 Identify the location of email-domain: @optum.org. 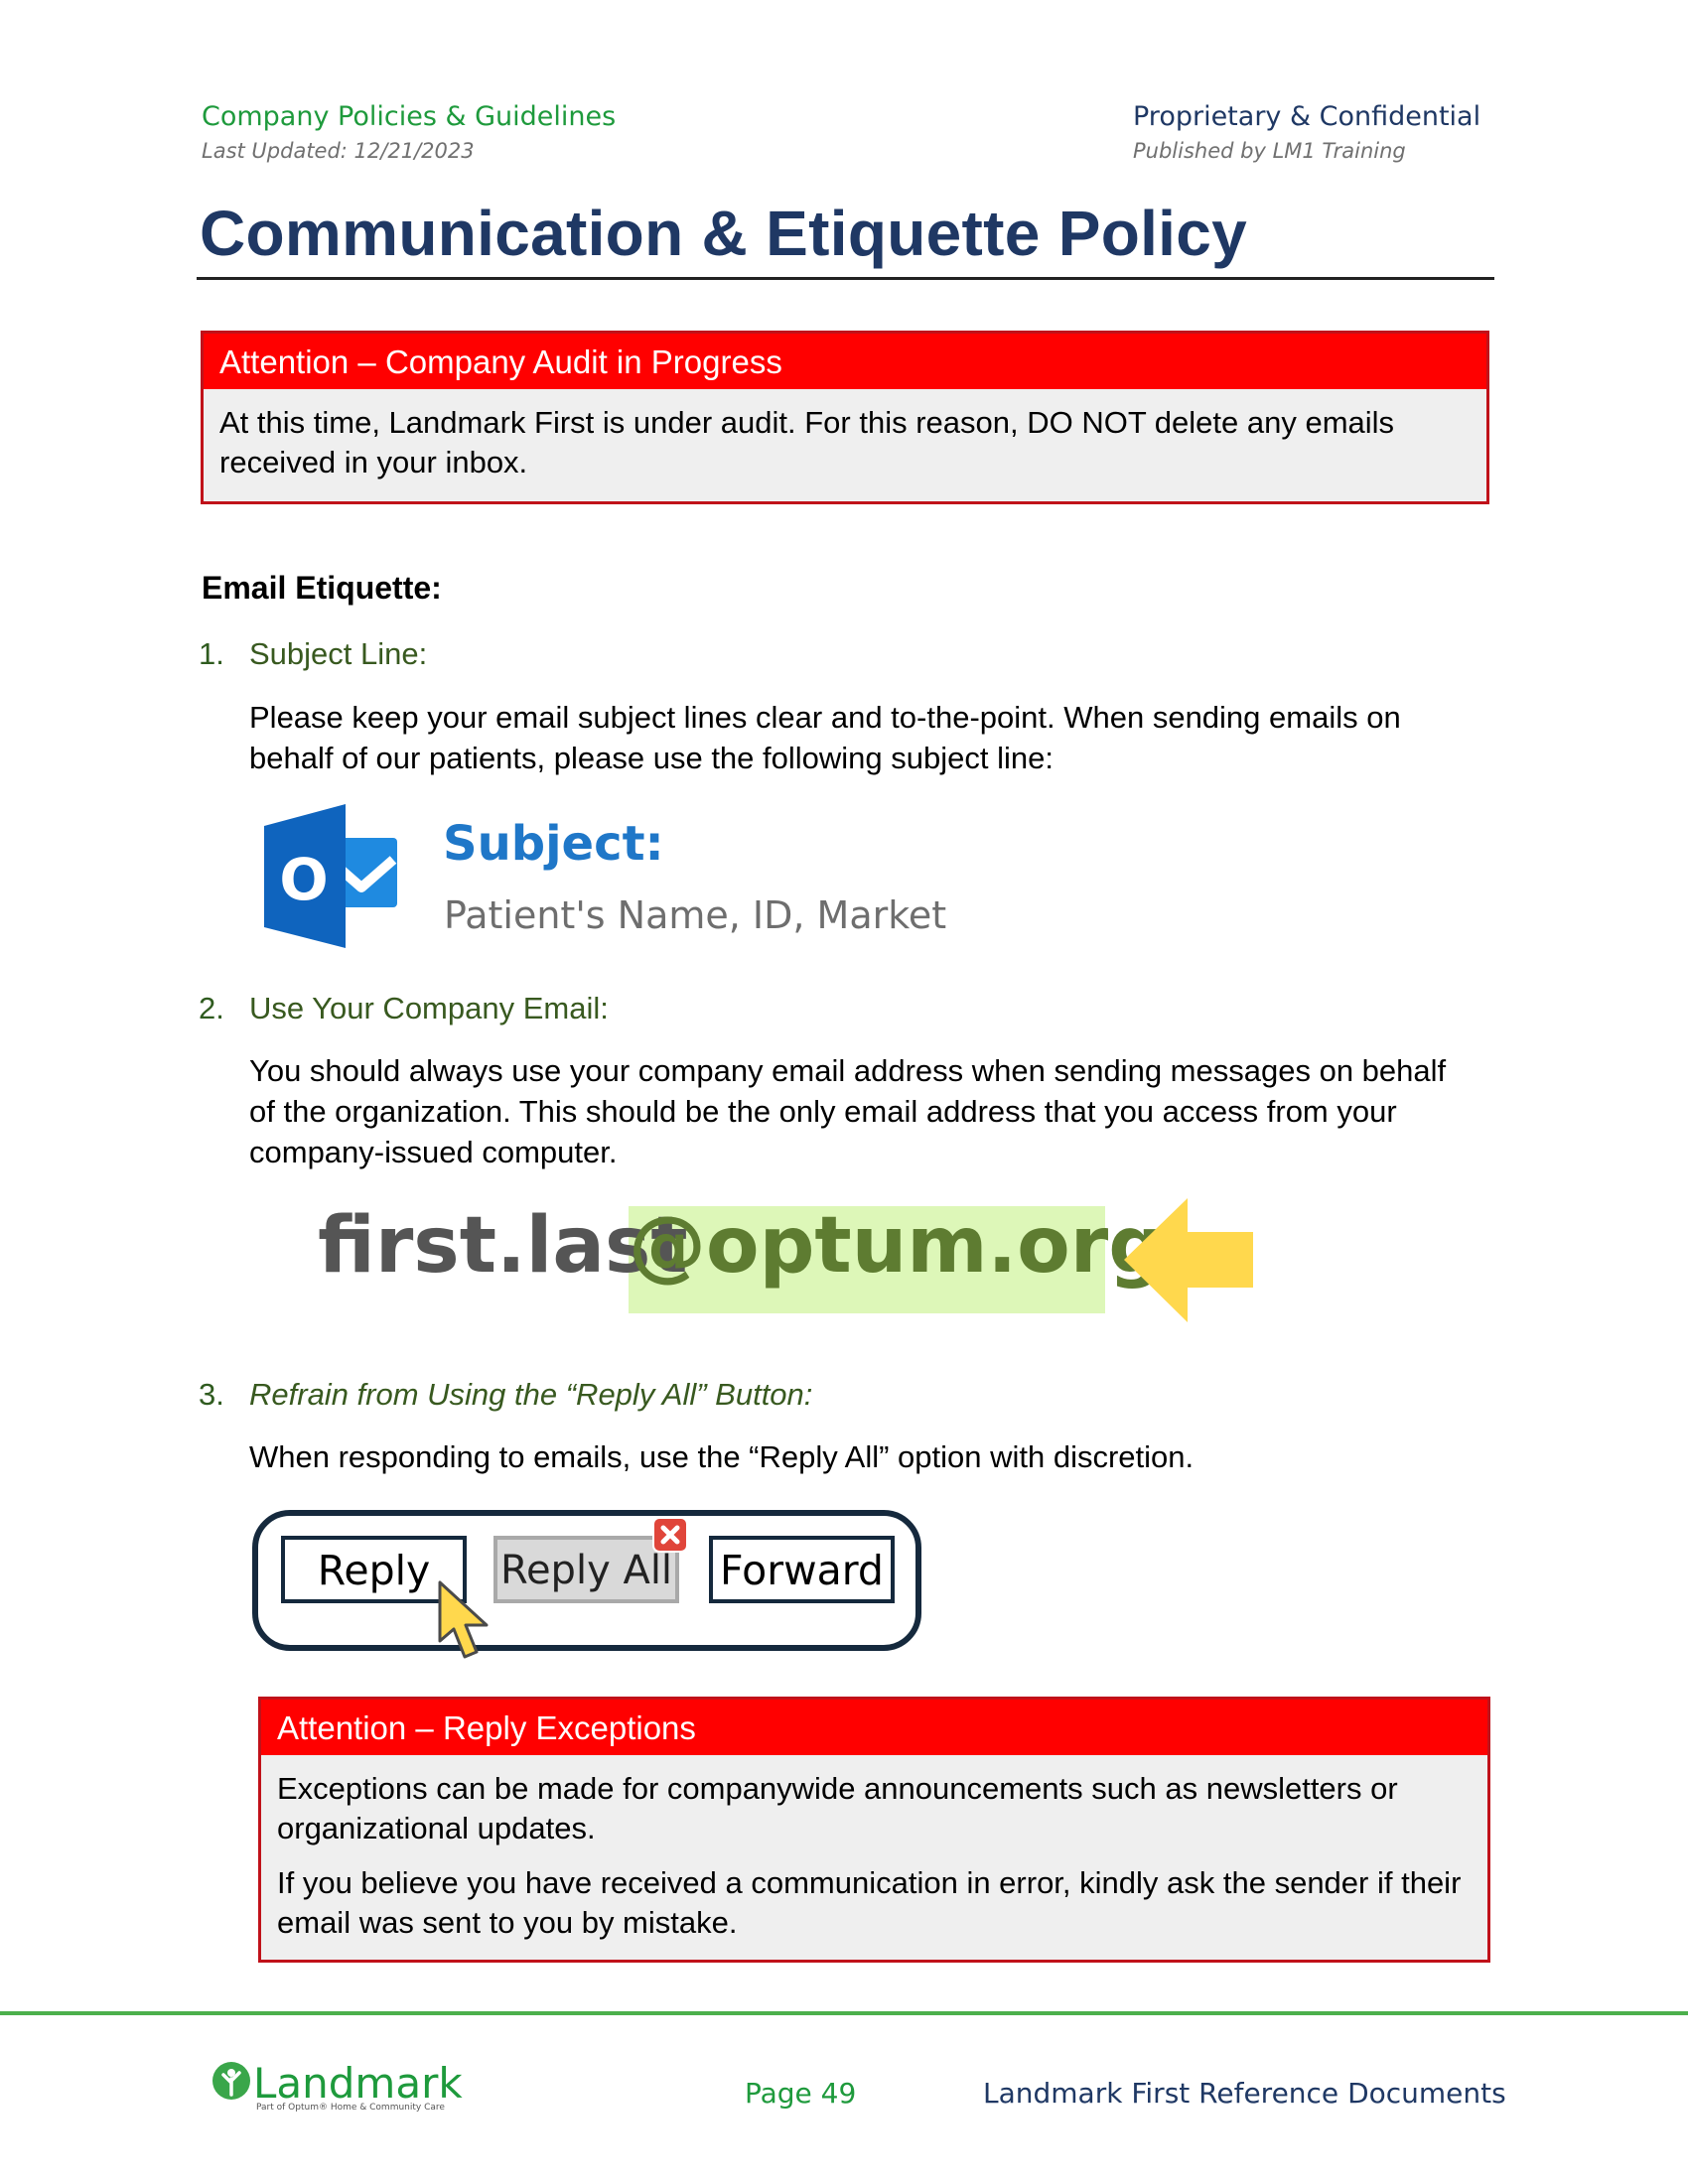
(897, 1246).